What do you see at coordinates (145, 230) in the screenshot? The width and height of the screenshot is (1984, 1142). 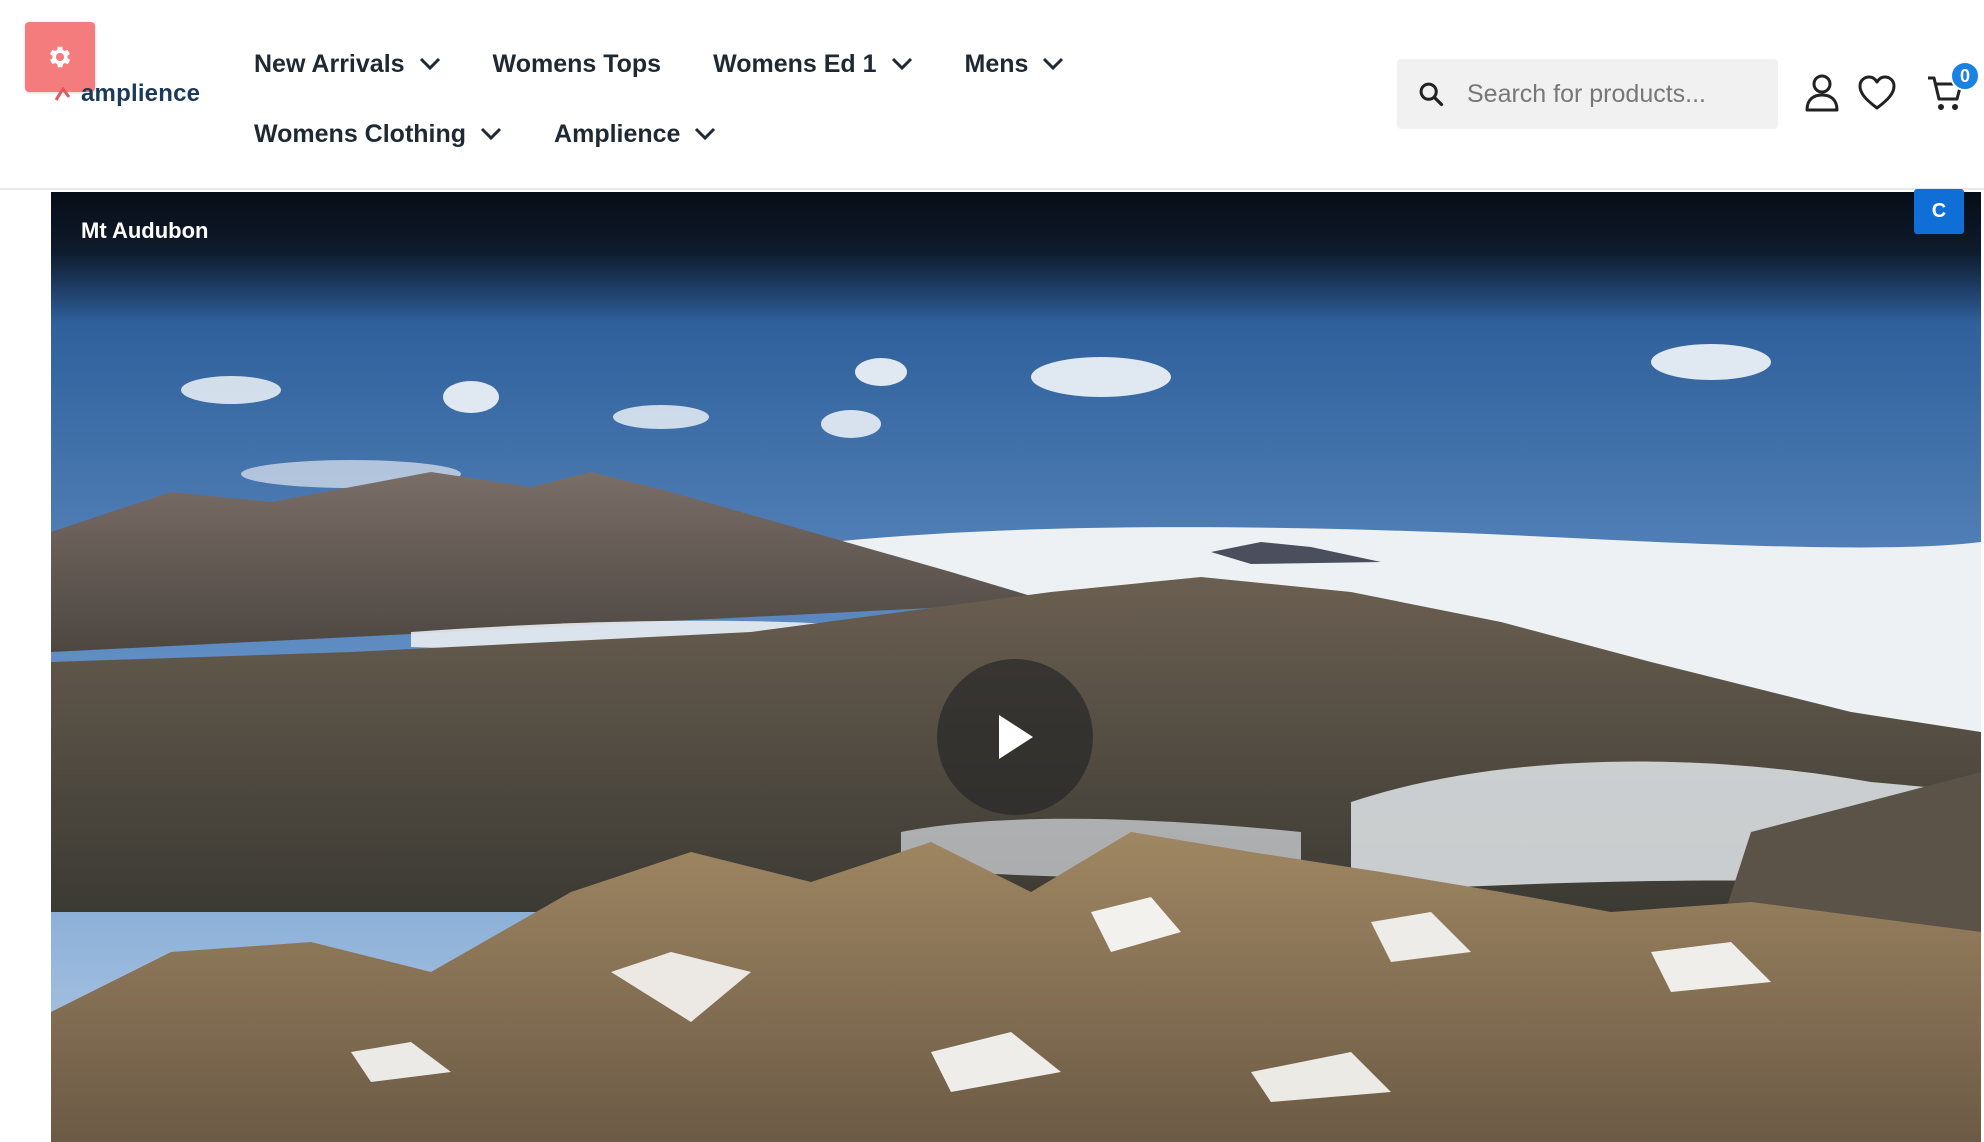 I see `video-title: Mt Audubon` at bounding box center [145, 230].